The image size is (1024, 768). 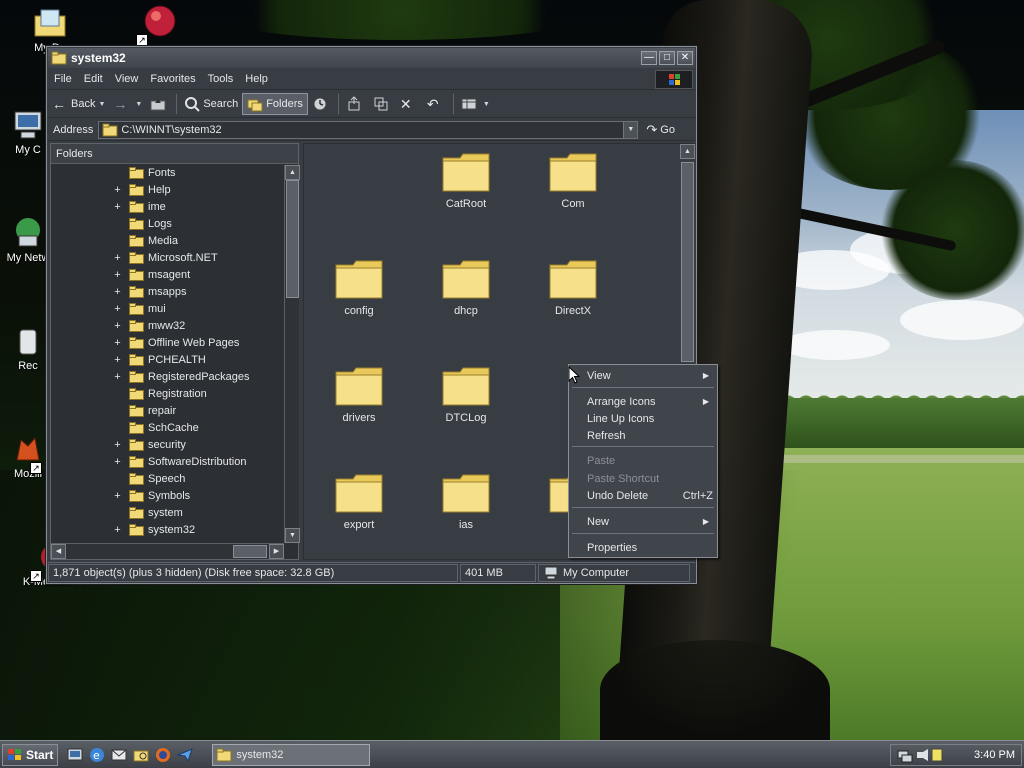 What do you see at coordinates (30, 754) in the screenshot?
I see `start-button: Start` at bounding box center [30, 754].